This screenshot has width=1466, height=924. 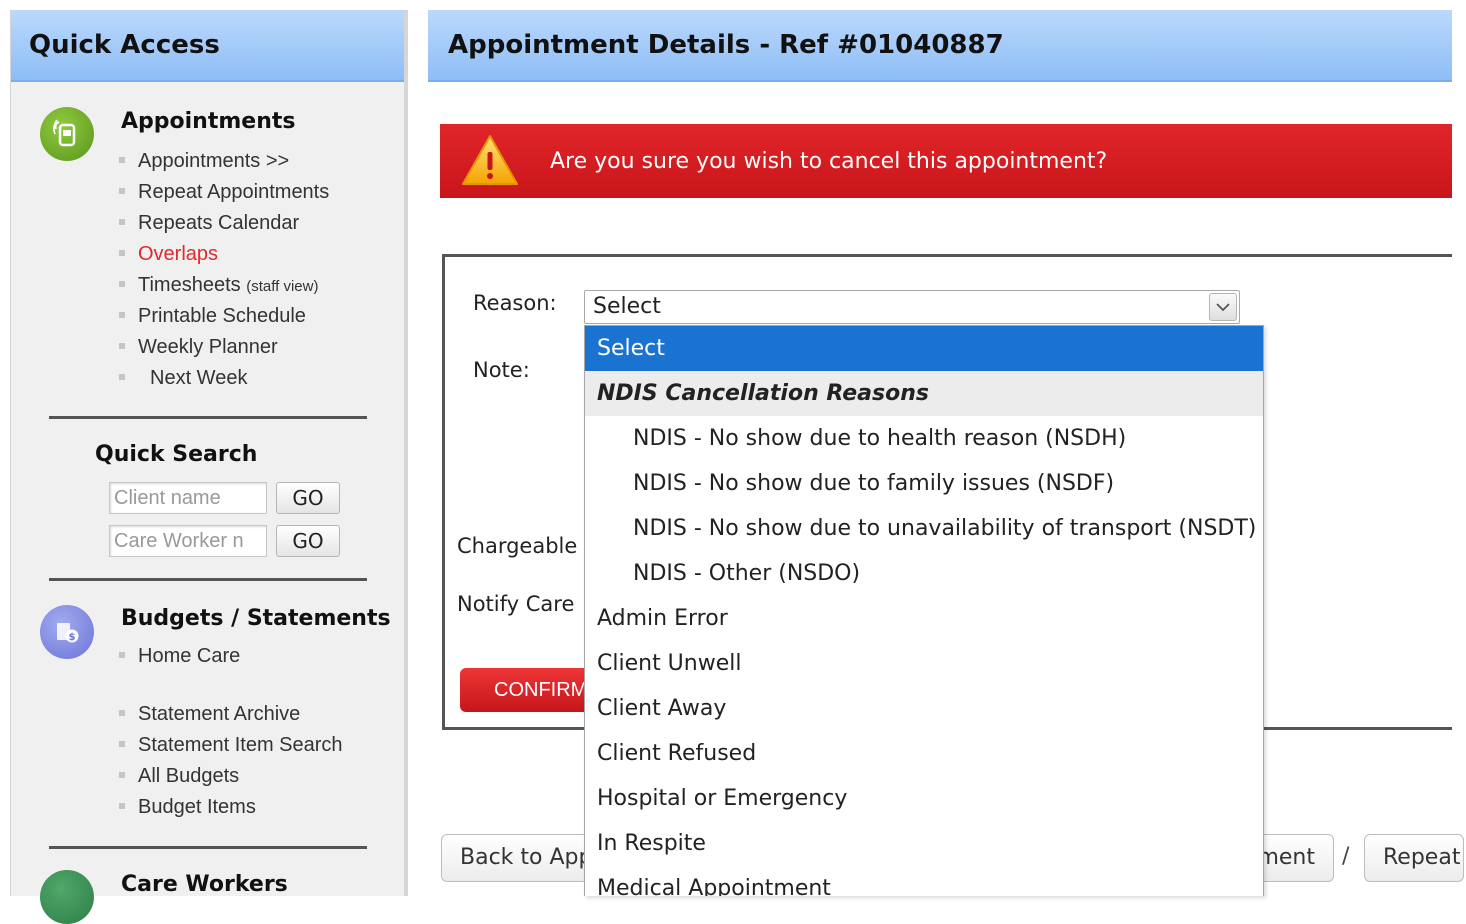 What do you see at coordinates (924, 618) in the screenshot?
I see `dropdown-option: Admin Error` at bounding box center [924, 618].